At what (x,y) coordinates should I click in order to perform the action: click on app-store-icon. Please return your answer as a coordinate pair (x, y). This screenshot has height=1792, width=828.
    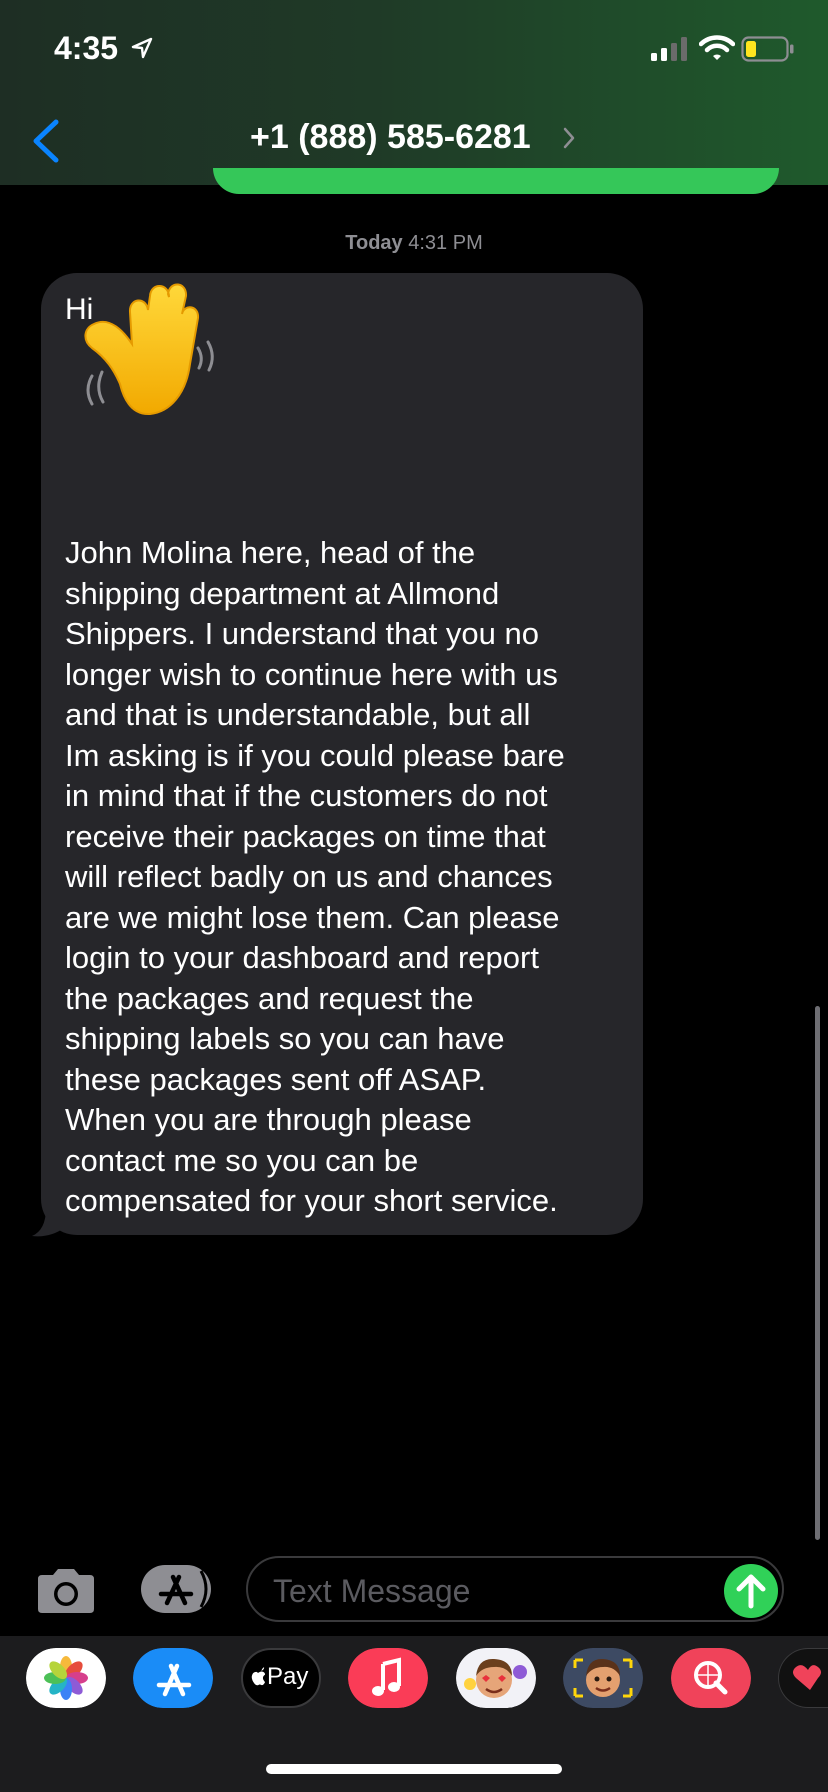
    Looking at the image, I should click on (176, 1589).